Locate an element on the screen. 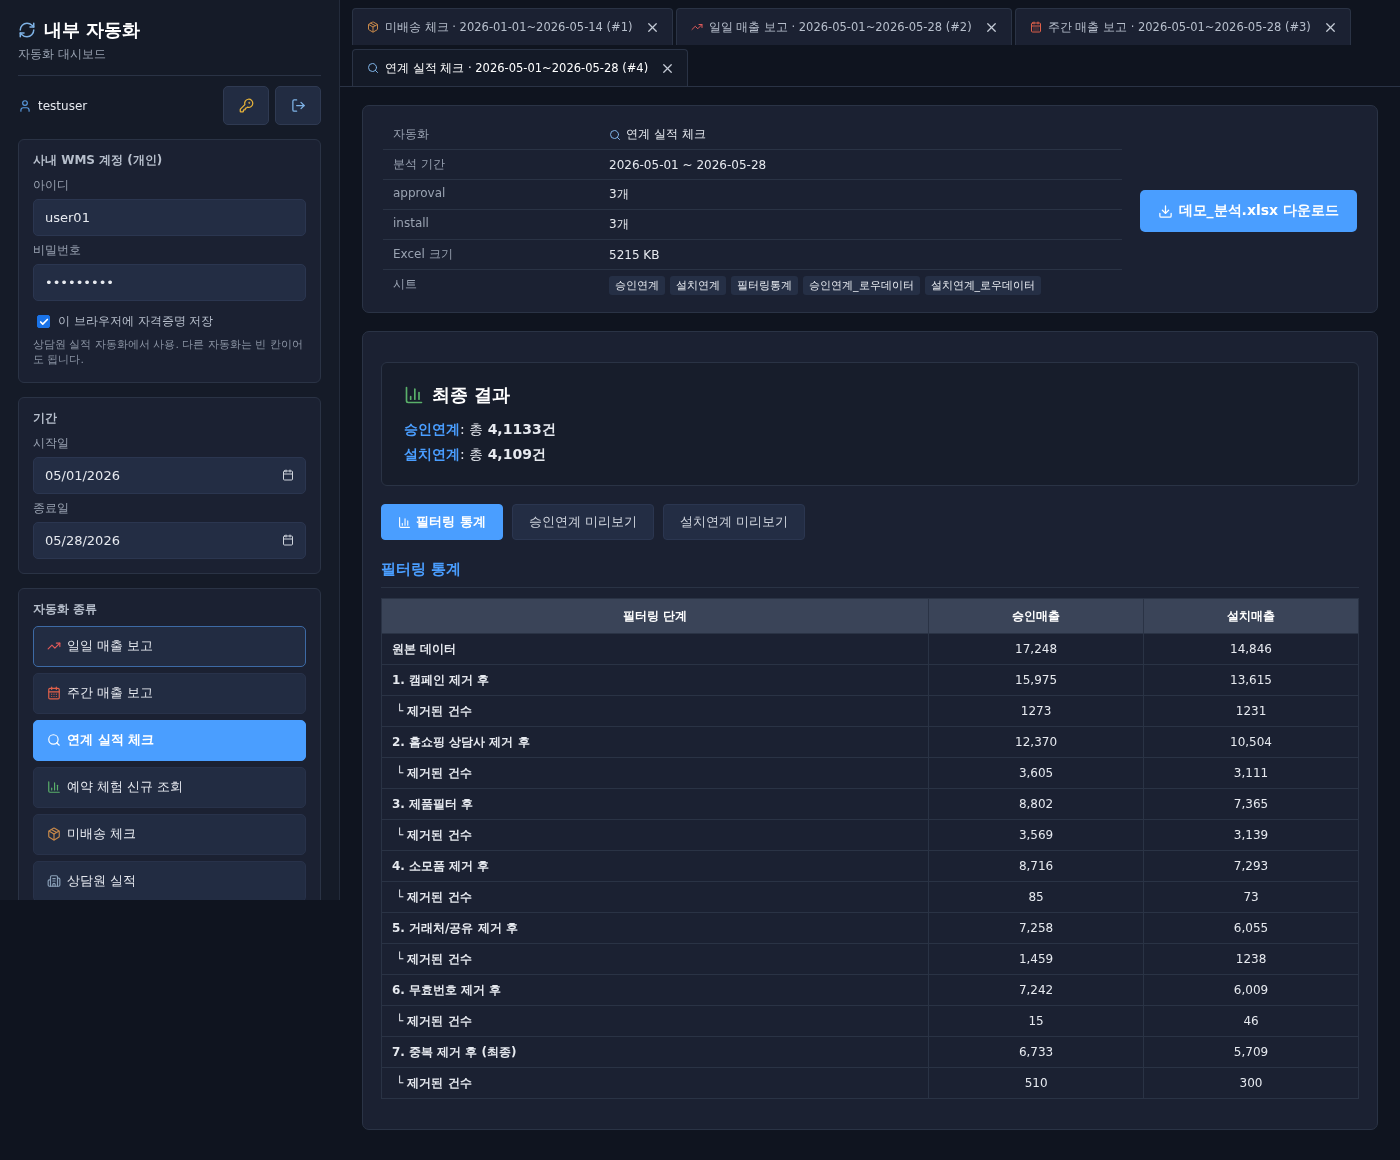 The height and width of the screenshot is (1160, 1400). card-title: 기간 is located at coordinates (45, 418).